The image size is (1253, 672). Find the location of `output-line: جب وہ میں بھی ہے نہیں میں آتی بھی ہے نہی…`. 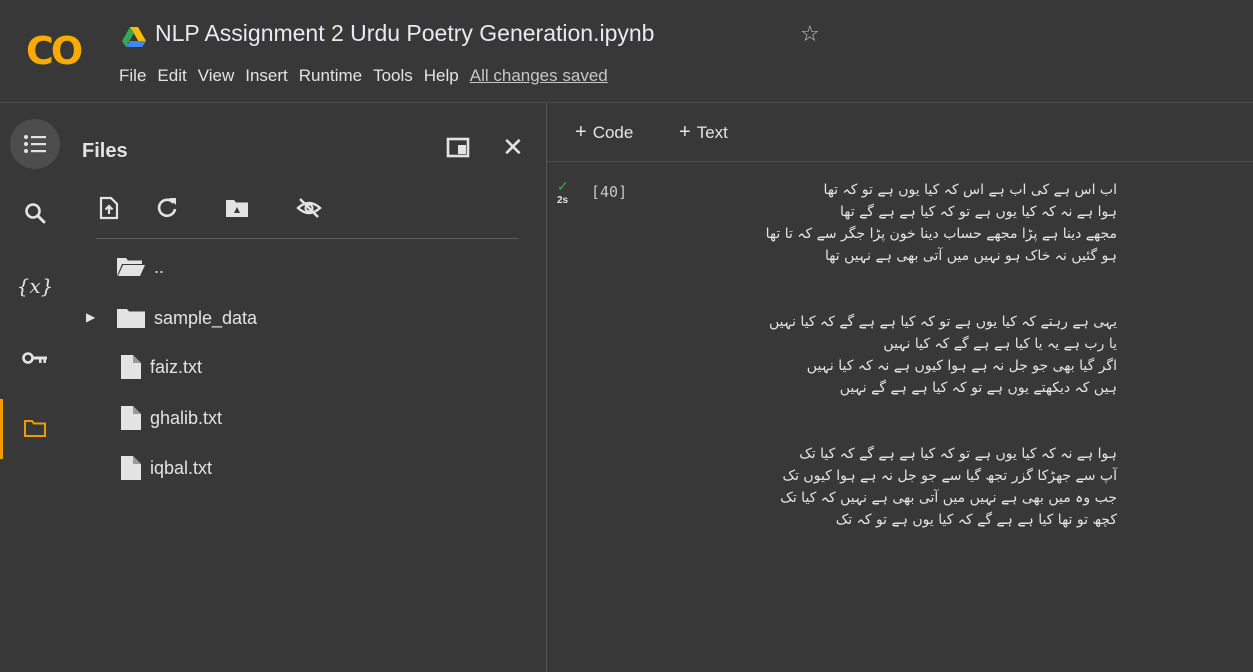

output-line: جب وہ میں بھی ہے نہیں میں آتی بھی ہے نہی… is located at coordinates (948, 498).